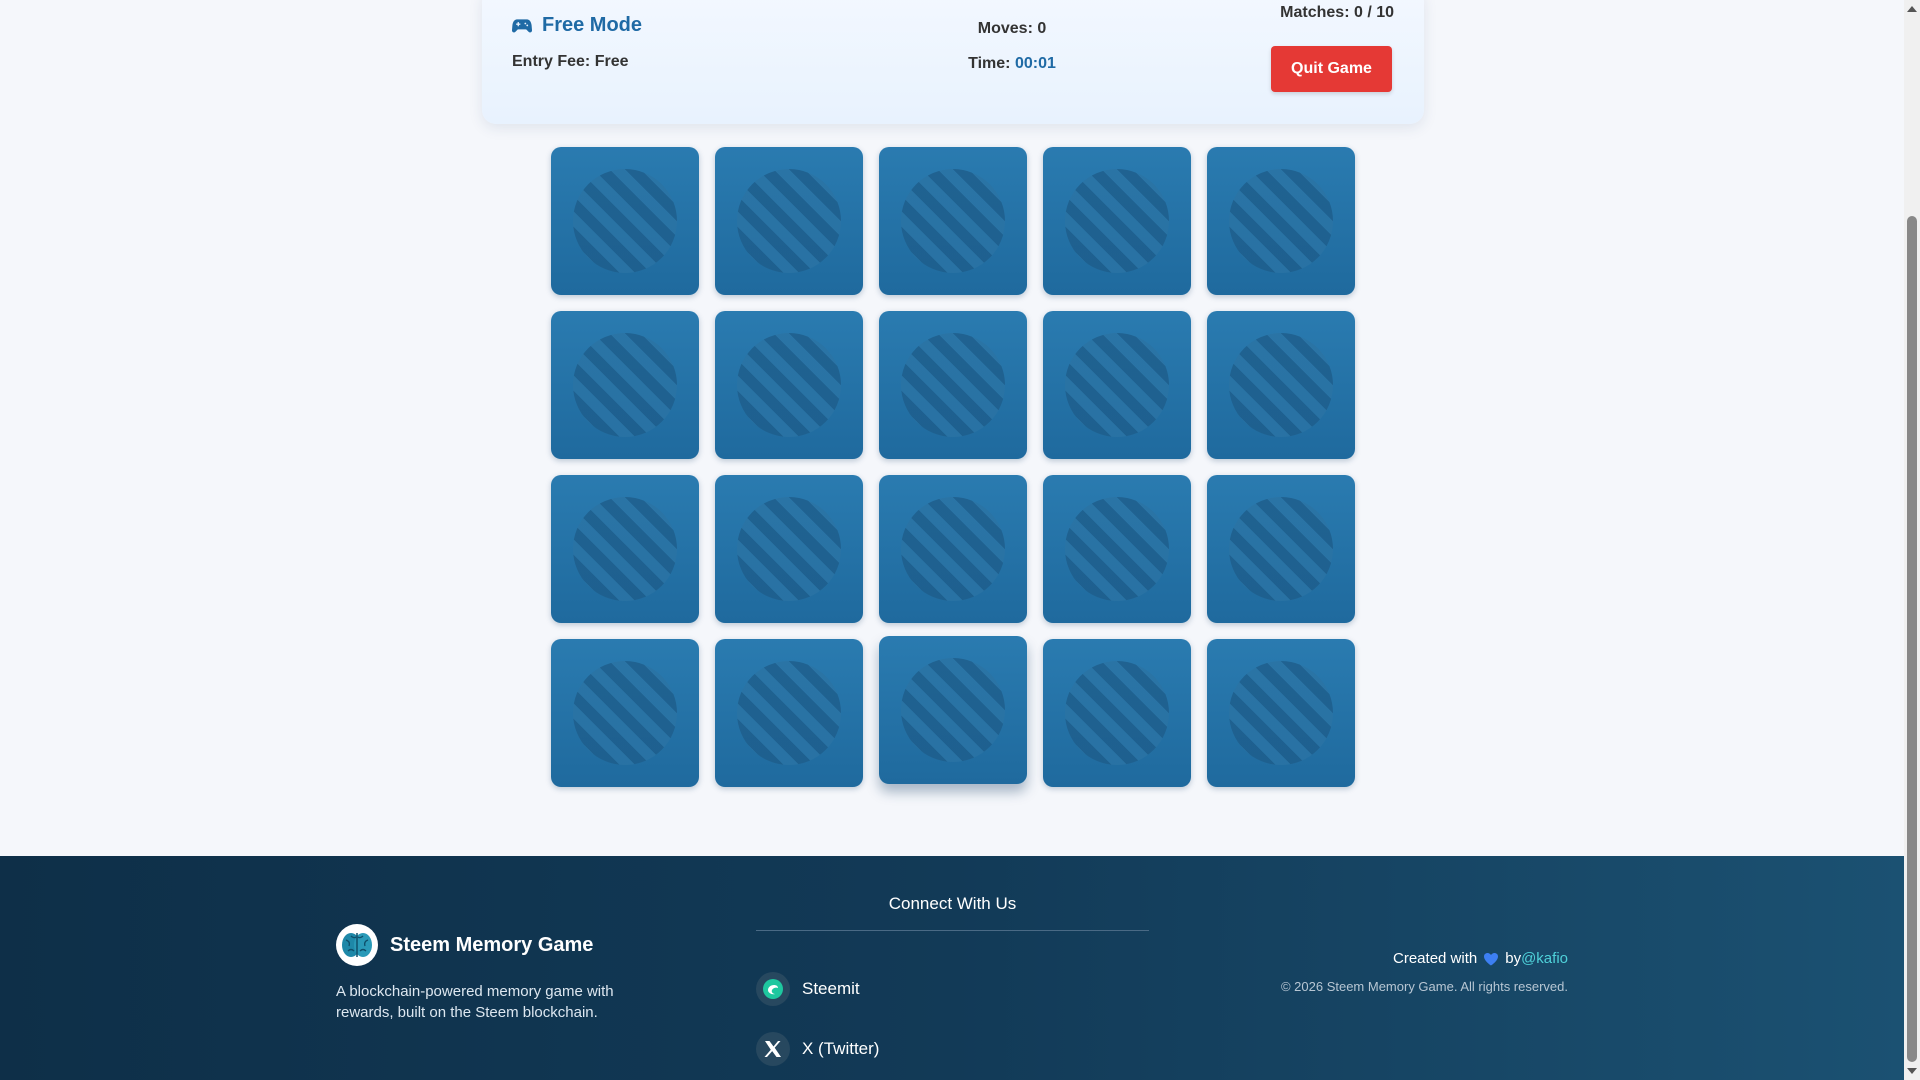 The height and width of the screenshot is (1080, 1920). What do you see at coordinates (1317, 12) in the screenshot?
I see `matches-label: Matches:` at bounding box center [1317, 12].